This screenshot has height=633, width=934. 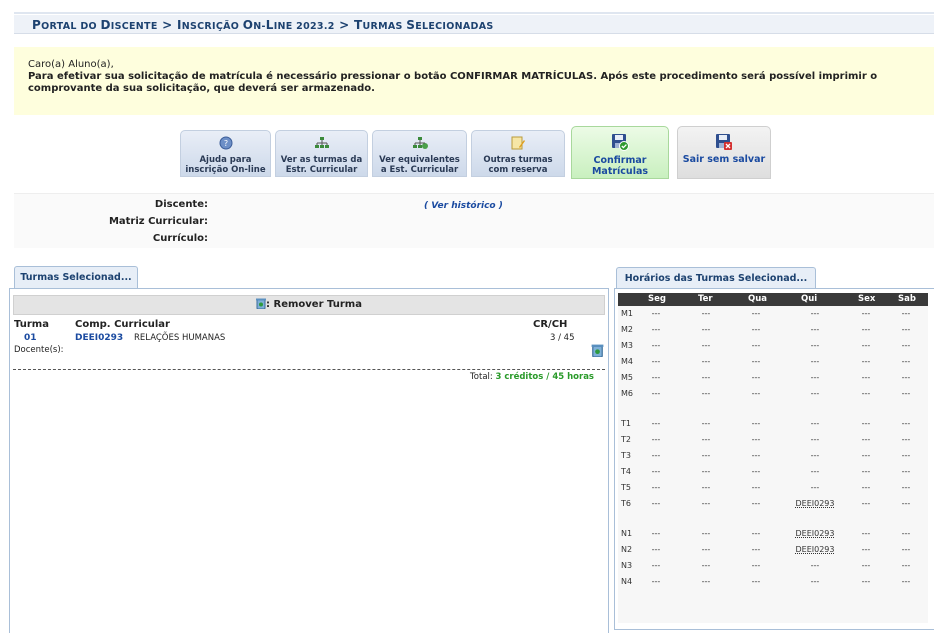 What do you see at coordinates (463, 206) in the screenshot?
I see `history-link: ( Ver histórico )` at bounding box center [463, 206].